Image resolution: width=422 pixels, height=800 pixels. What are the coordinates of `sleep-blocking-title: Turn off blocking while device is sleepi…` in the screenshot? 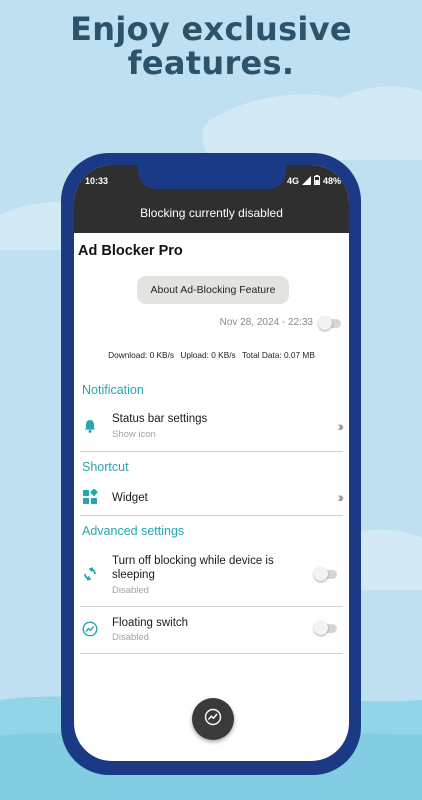 It's located at (193, 568).